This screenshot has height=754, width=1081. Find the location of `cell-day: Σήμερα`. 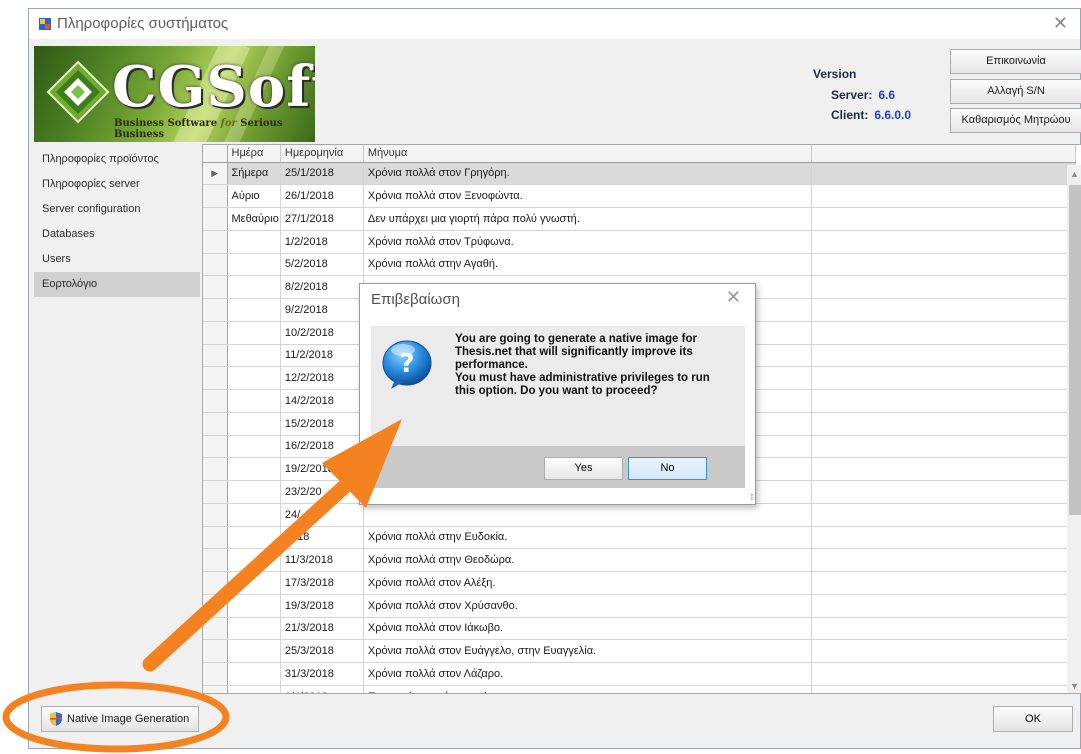

cell-day: Σήμερα is located at coordinates (254, 174).